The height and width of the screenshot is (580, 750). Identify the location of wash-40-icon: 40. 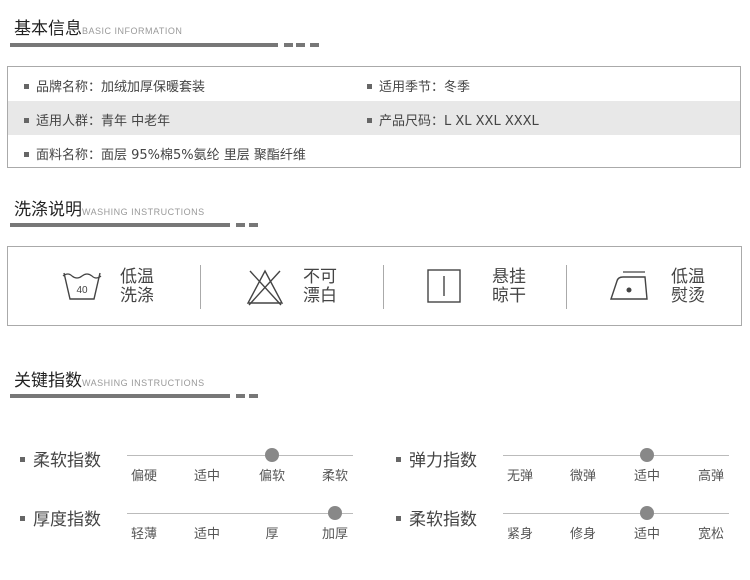
(82, 286).